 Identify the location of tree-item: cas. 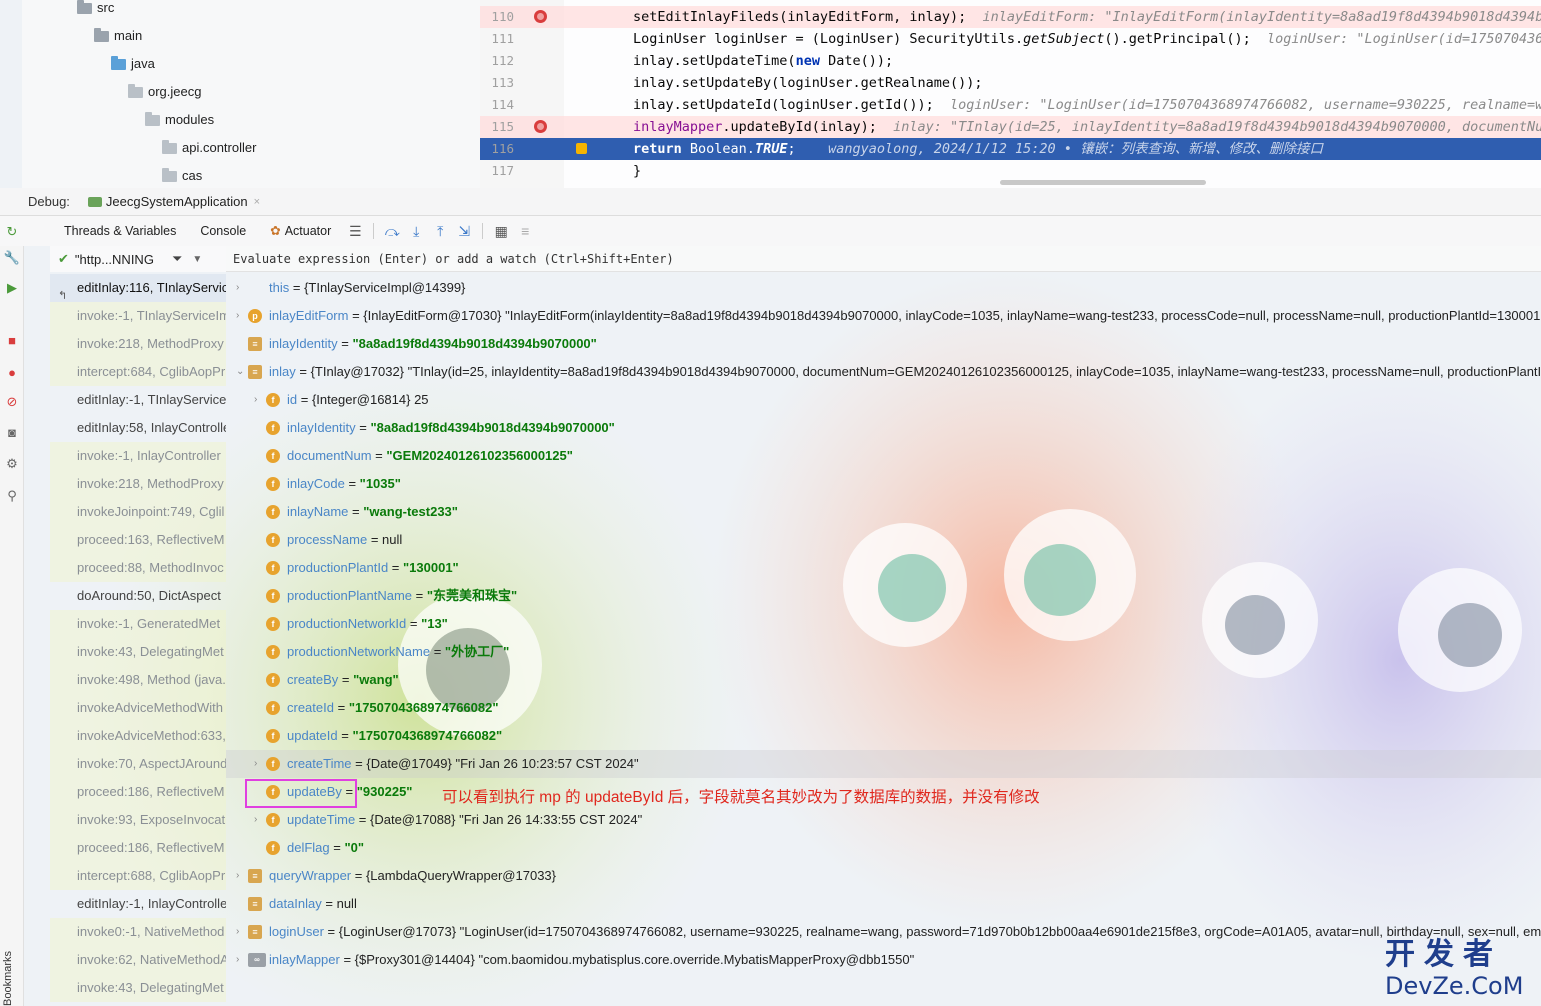
(182, 176).